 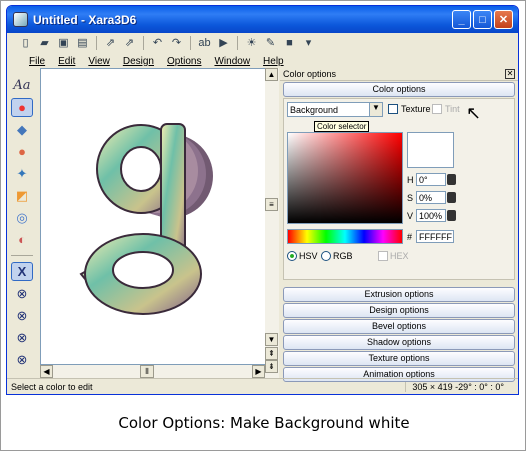 What do you see at coordinates (22, 239) in the screenshot?
I see `texture-icon: ◐` at bounding box center [22, 239].